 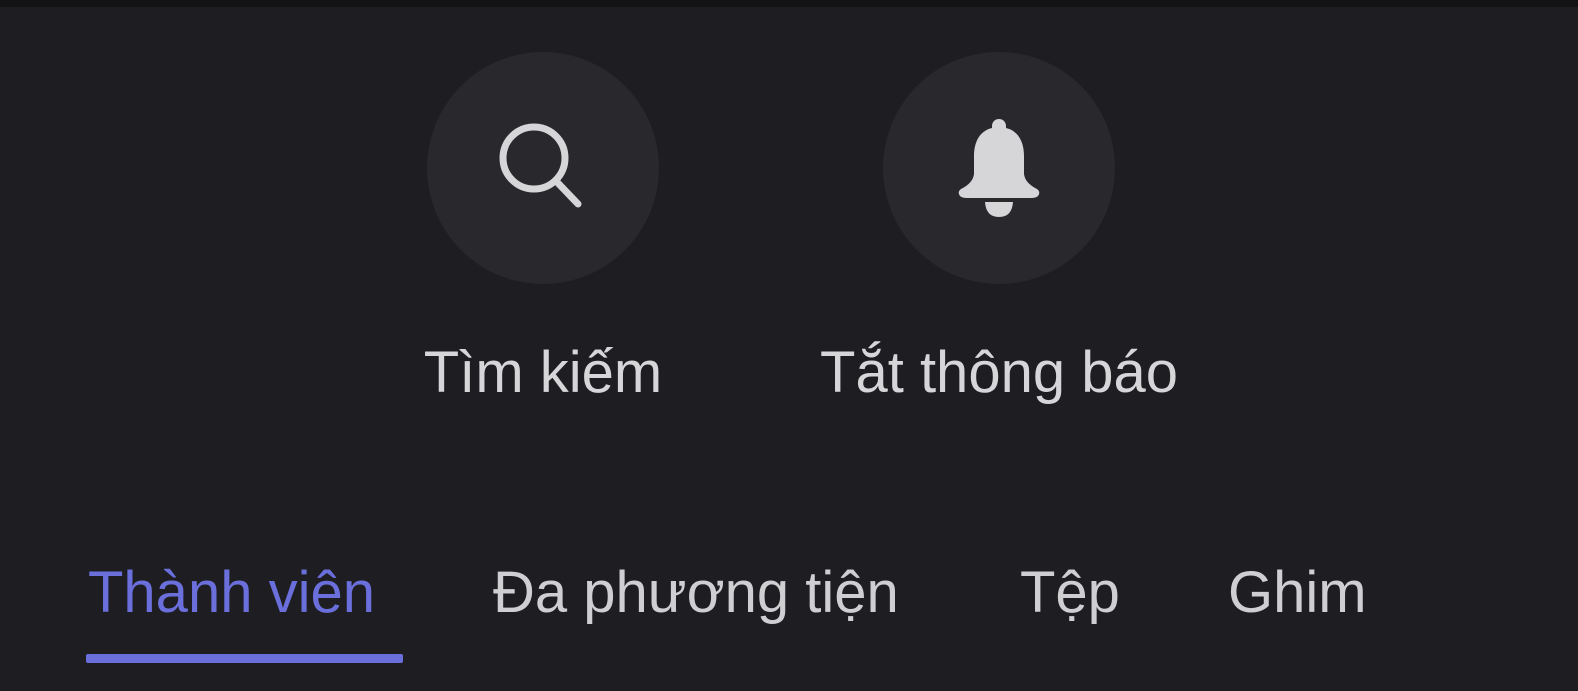 I want to click on search-label: Tìm kiếm, so click(x=543, y=372).